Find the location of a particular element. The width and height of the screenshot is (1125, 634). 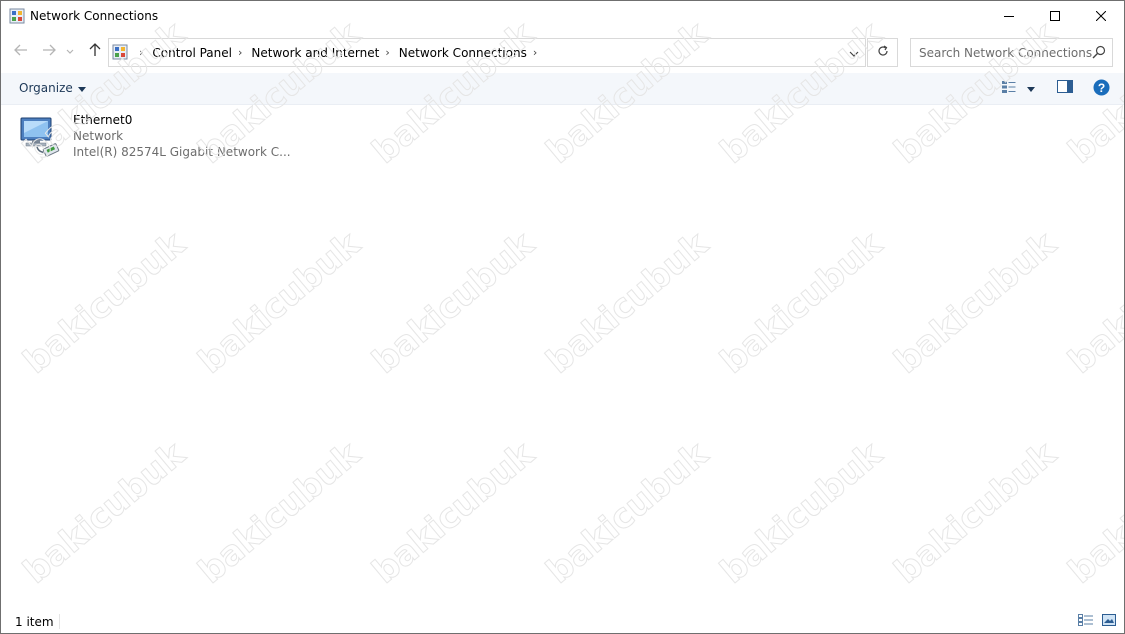

search-input: Search Network Connections is located at coordinates (1005, 53).